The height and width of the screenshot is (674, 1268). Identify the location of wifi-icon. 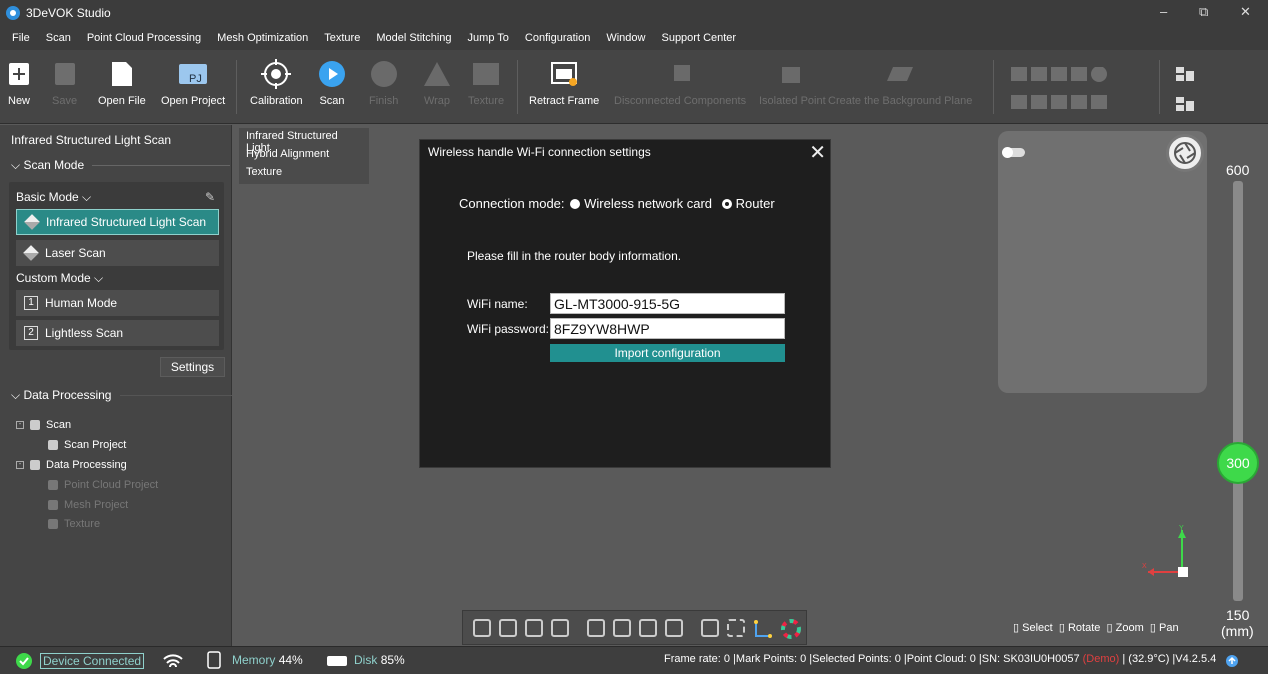
(173, 661).